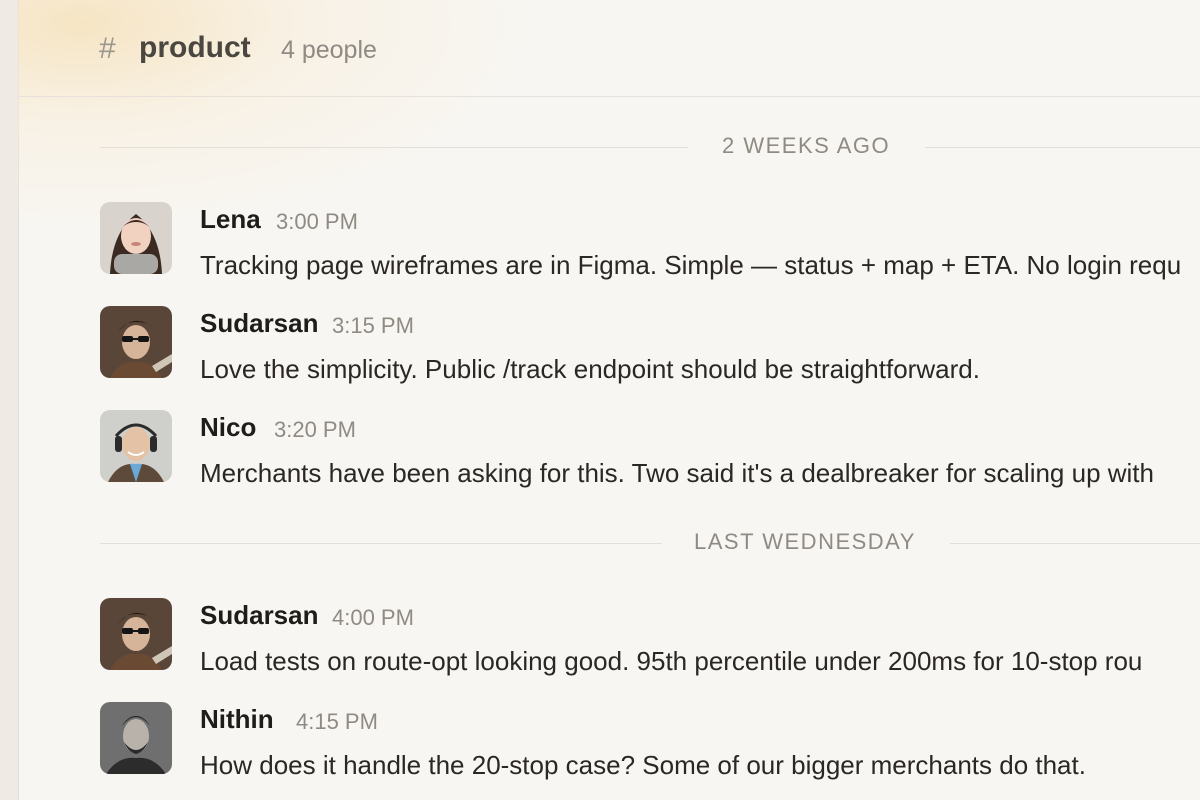 The height and width of the screenshot is (800, 1200). I want to click on channel-header: # product 4 people, so click(609, 48).